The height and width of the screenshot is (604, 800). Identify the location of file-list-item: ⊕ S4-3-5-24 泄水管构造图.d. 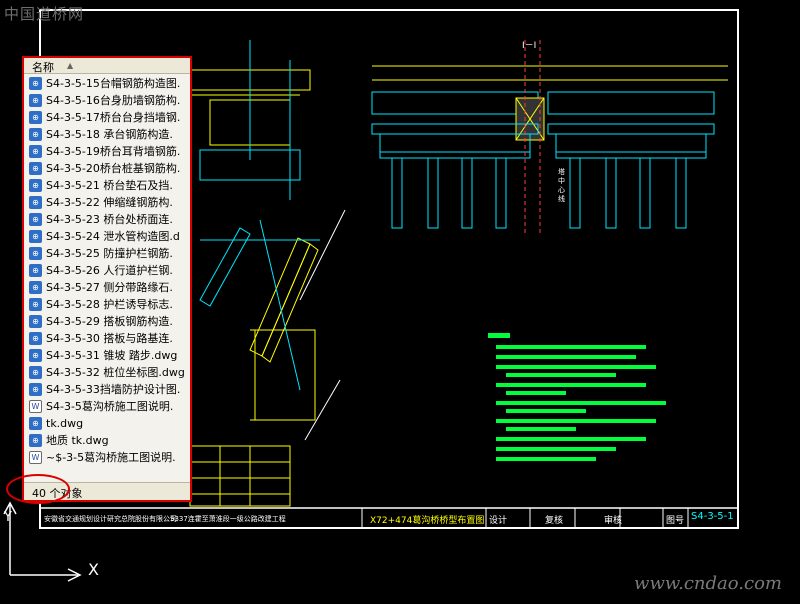
(107, 236).